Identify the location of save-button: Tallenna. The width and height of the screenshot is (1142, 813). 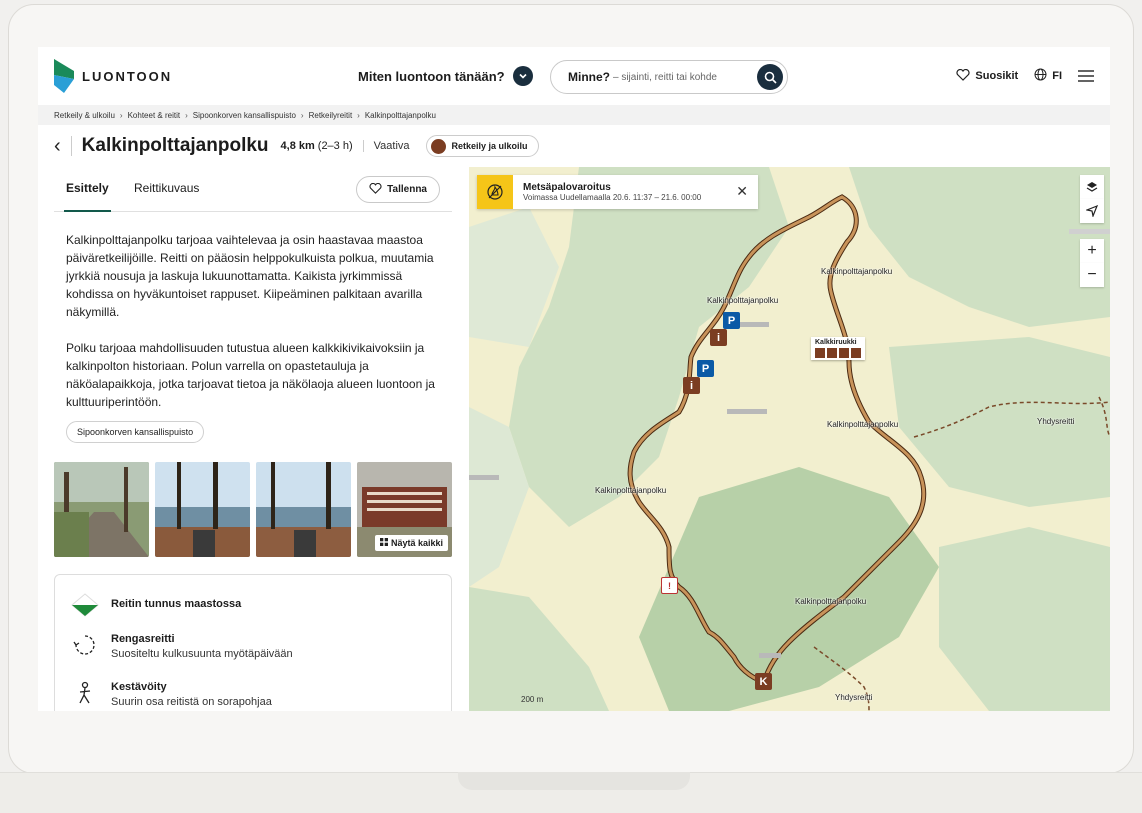
(398, 189).